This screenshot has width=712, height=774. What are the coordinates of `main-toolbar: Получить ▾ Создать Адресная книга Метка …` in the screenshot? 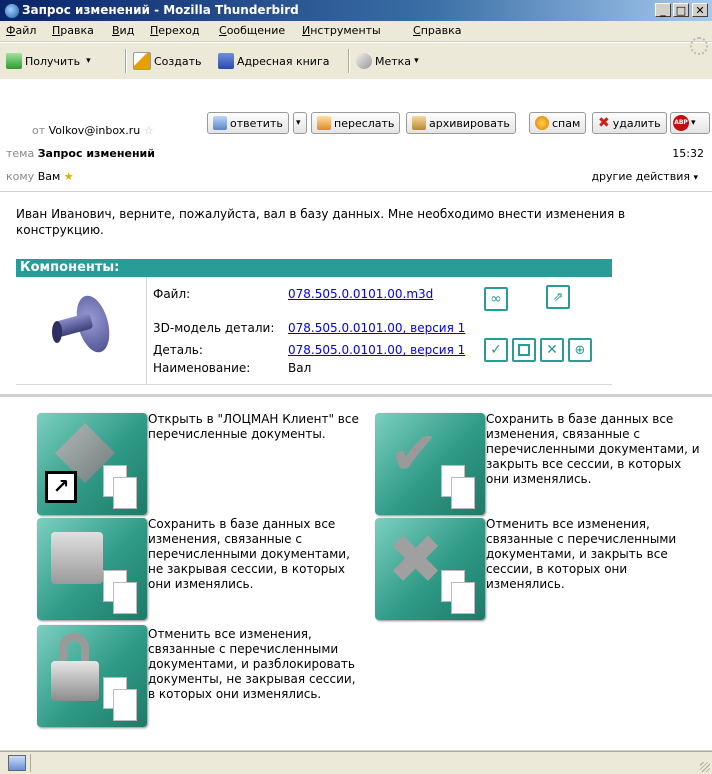 It's located at (356, 58).